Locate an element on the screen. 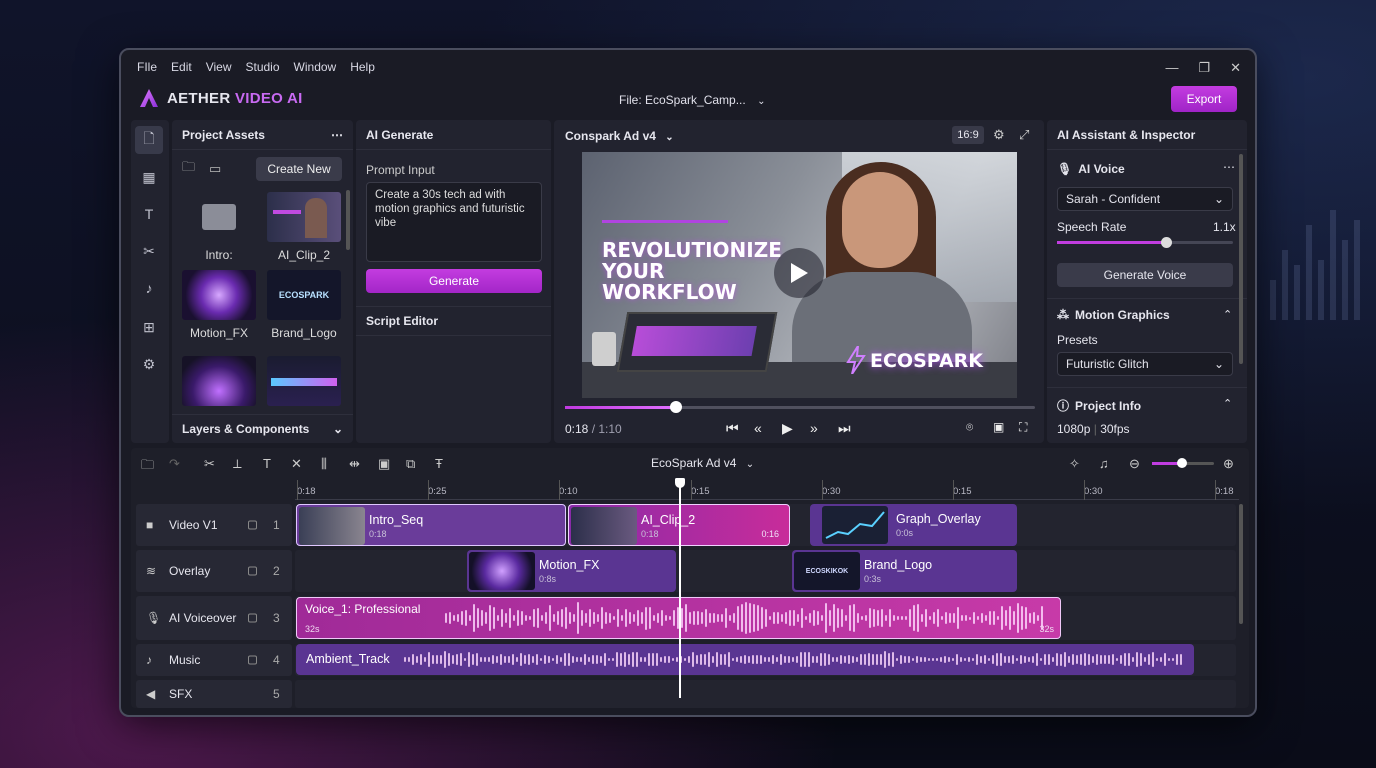 The image size is (1376, 768). playhead is located at coordinates (680, 589).